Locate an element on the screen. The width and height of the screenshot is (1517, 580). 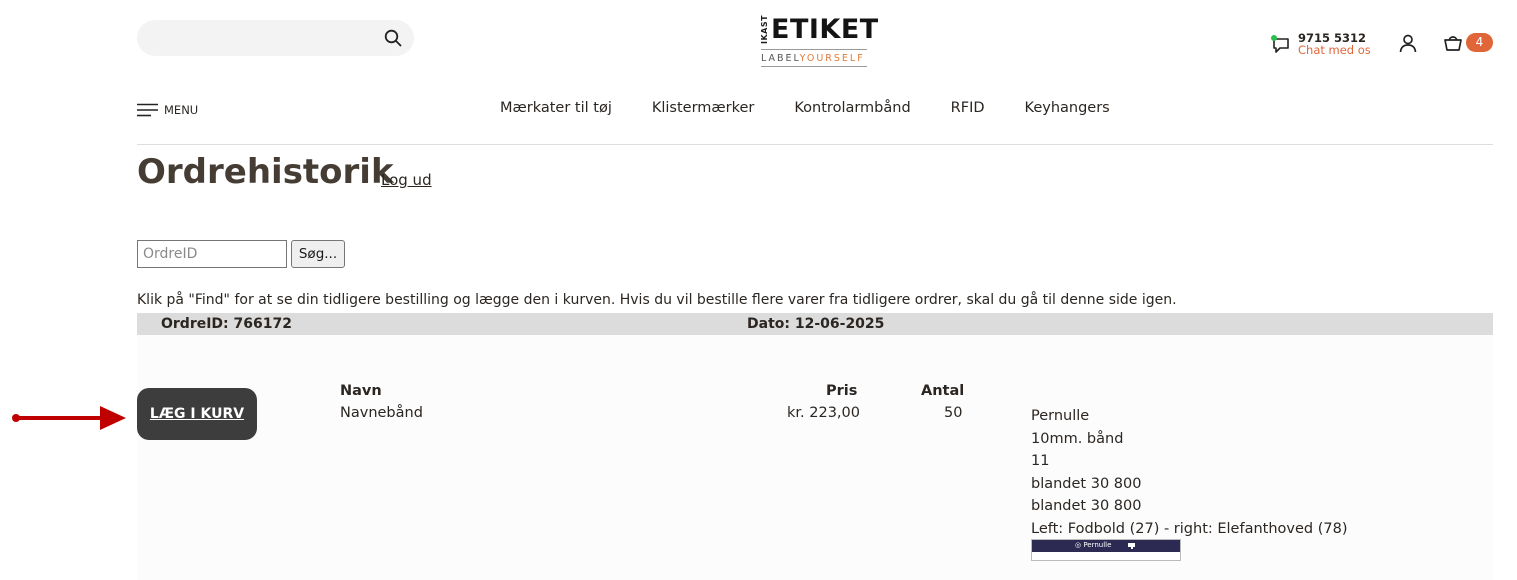
nav-item-keyhangers: Keyhangers is located at coordinates (1067, 108).